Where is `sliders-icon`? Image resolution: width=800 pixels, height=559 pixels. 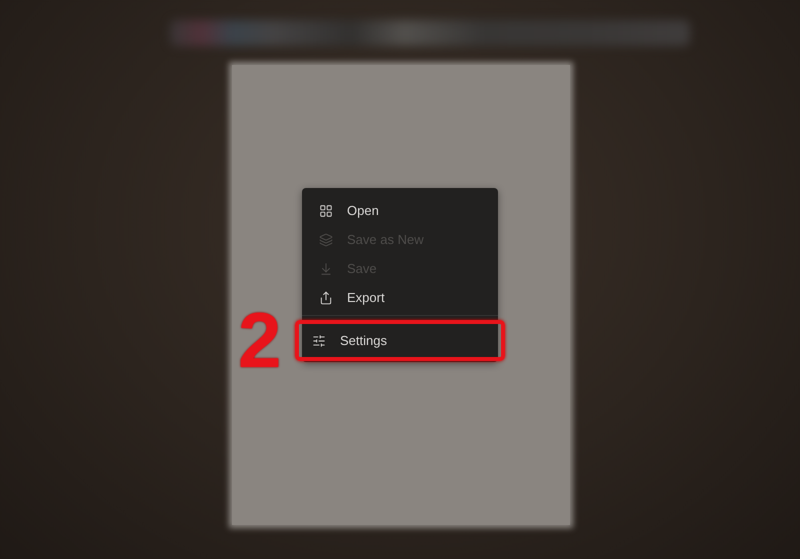 sliders-icon is located at coordinates (319, 341).